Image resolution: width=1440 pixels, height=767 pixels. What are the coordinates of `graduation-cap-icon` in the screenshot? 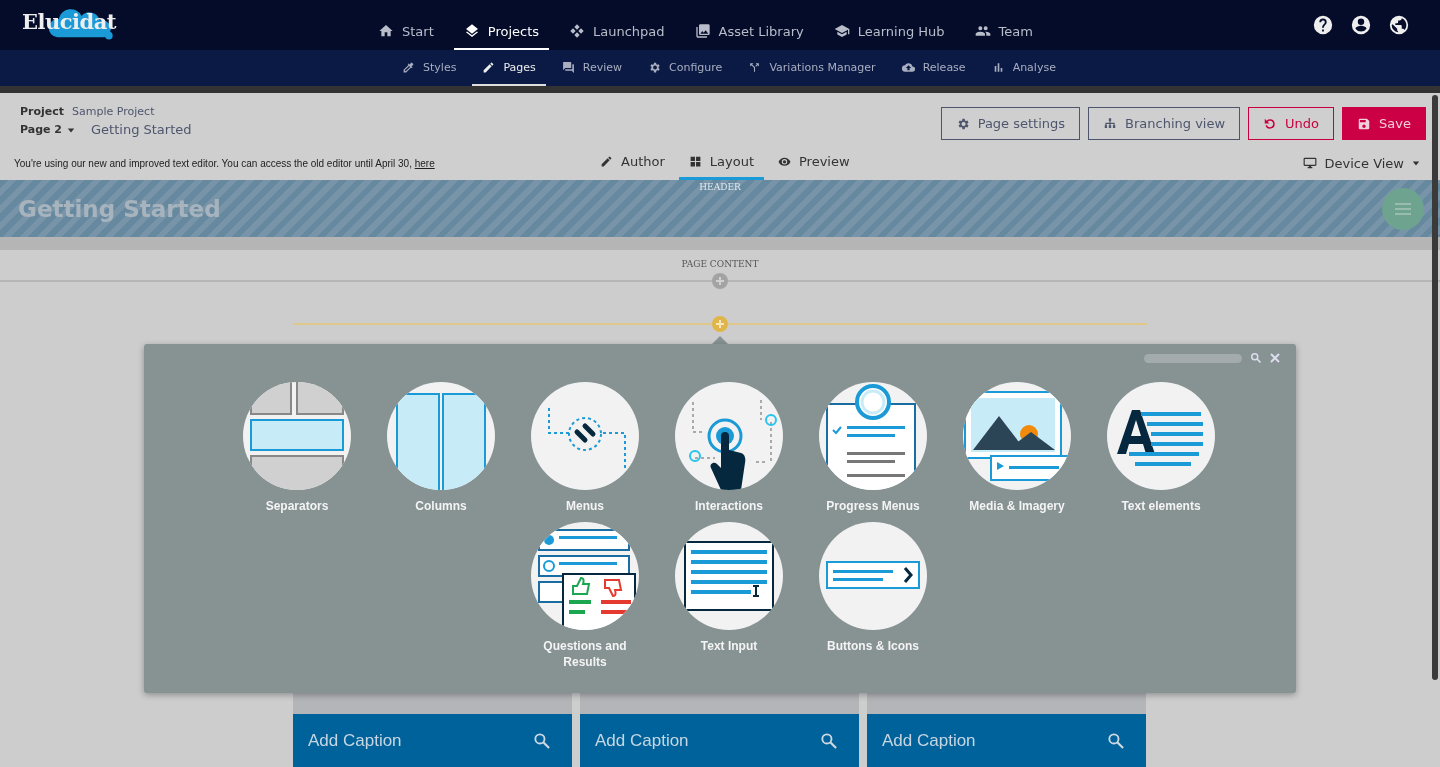 It's located at (841, 31).